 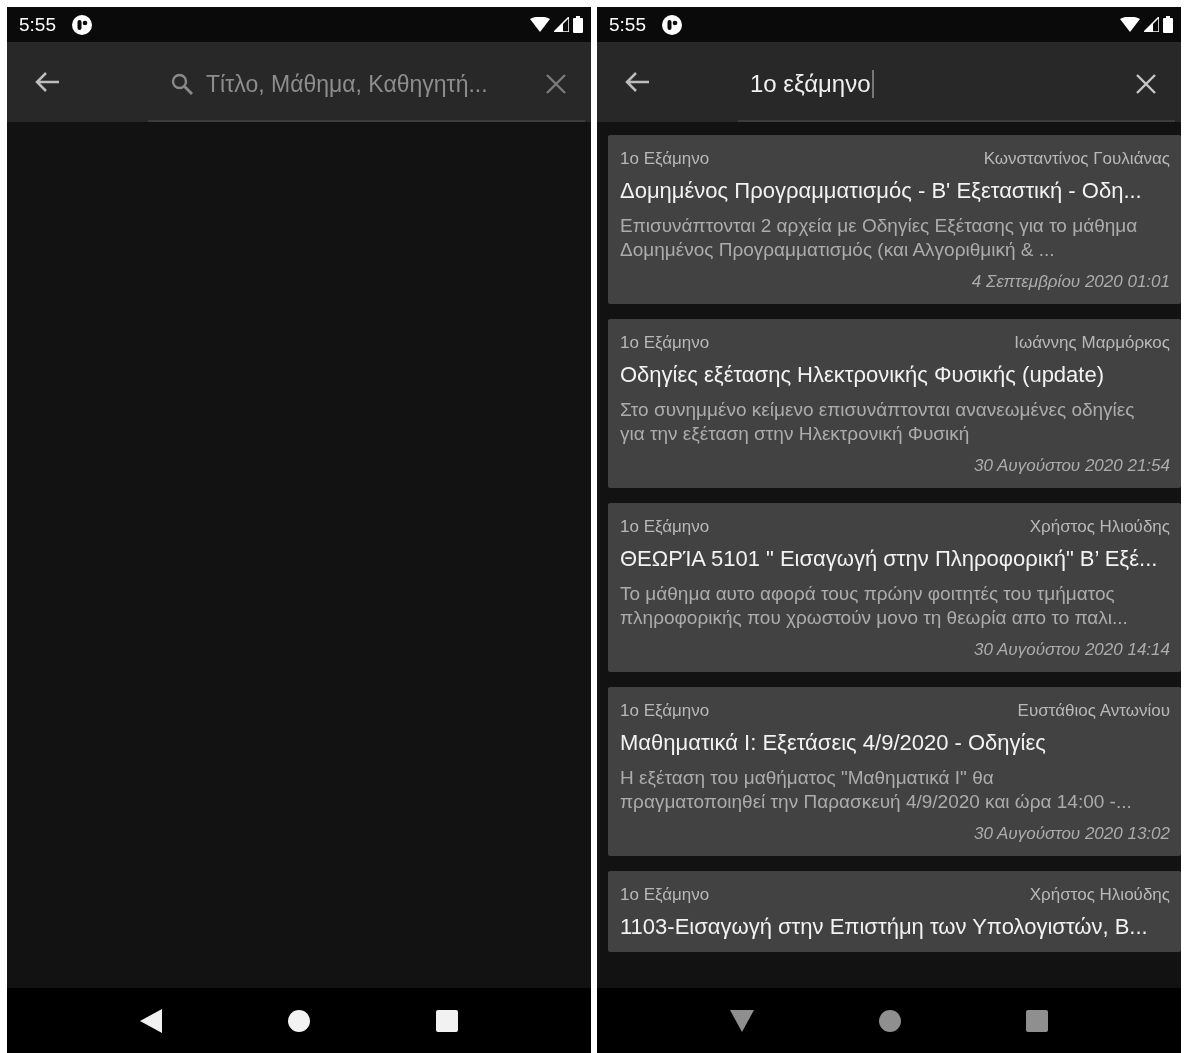 I want to click on result-card: 1ο Εξάμηνο Ευστάθιος Αντωνίου Μαθηματικά Ι: Εξετάσεις 4/9/2020 - Οδηγίες Η εξέταση του μαθήματος "Μαθηματικά Ι" θα πραγματοποιηθεί την Παρασκευή 4/9/2020 και ώρα 14:00 -... 30 Αυγούστου 2020 13:02, so click(x=894, y=771).